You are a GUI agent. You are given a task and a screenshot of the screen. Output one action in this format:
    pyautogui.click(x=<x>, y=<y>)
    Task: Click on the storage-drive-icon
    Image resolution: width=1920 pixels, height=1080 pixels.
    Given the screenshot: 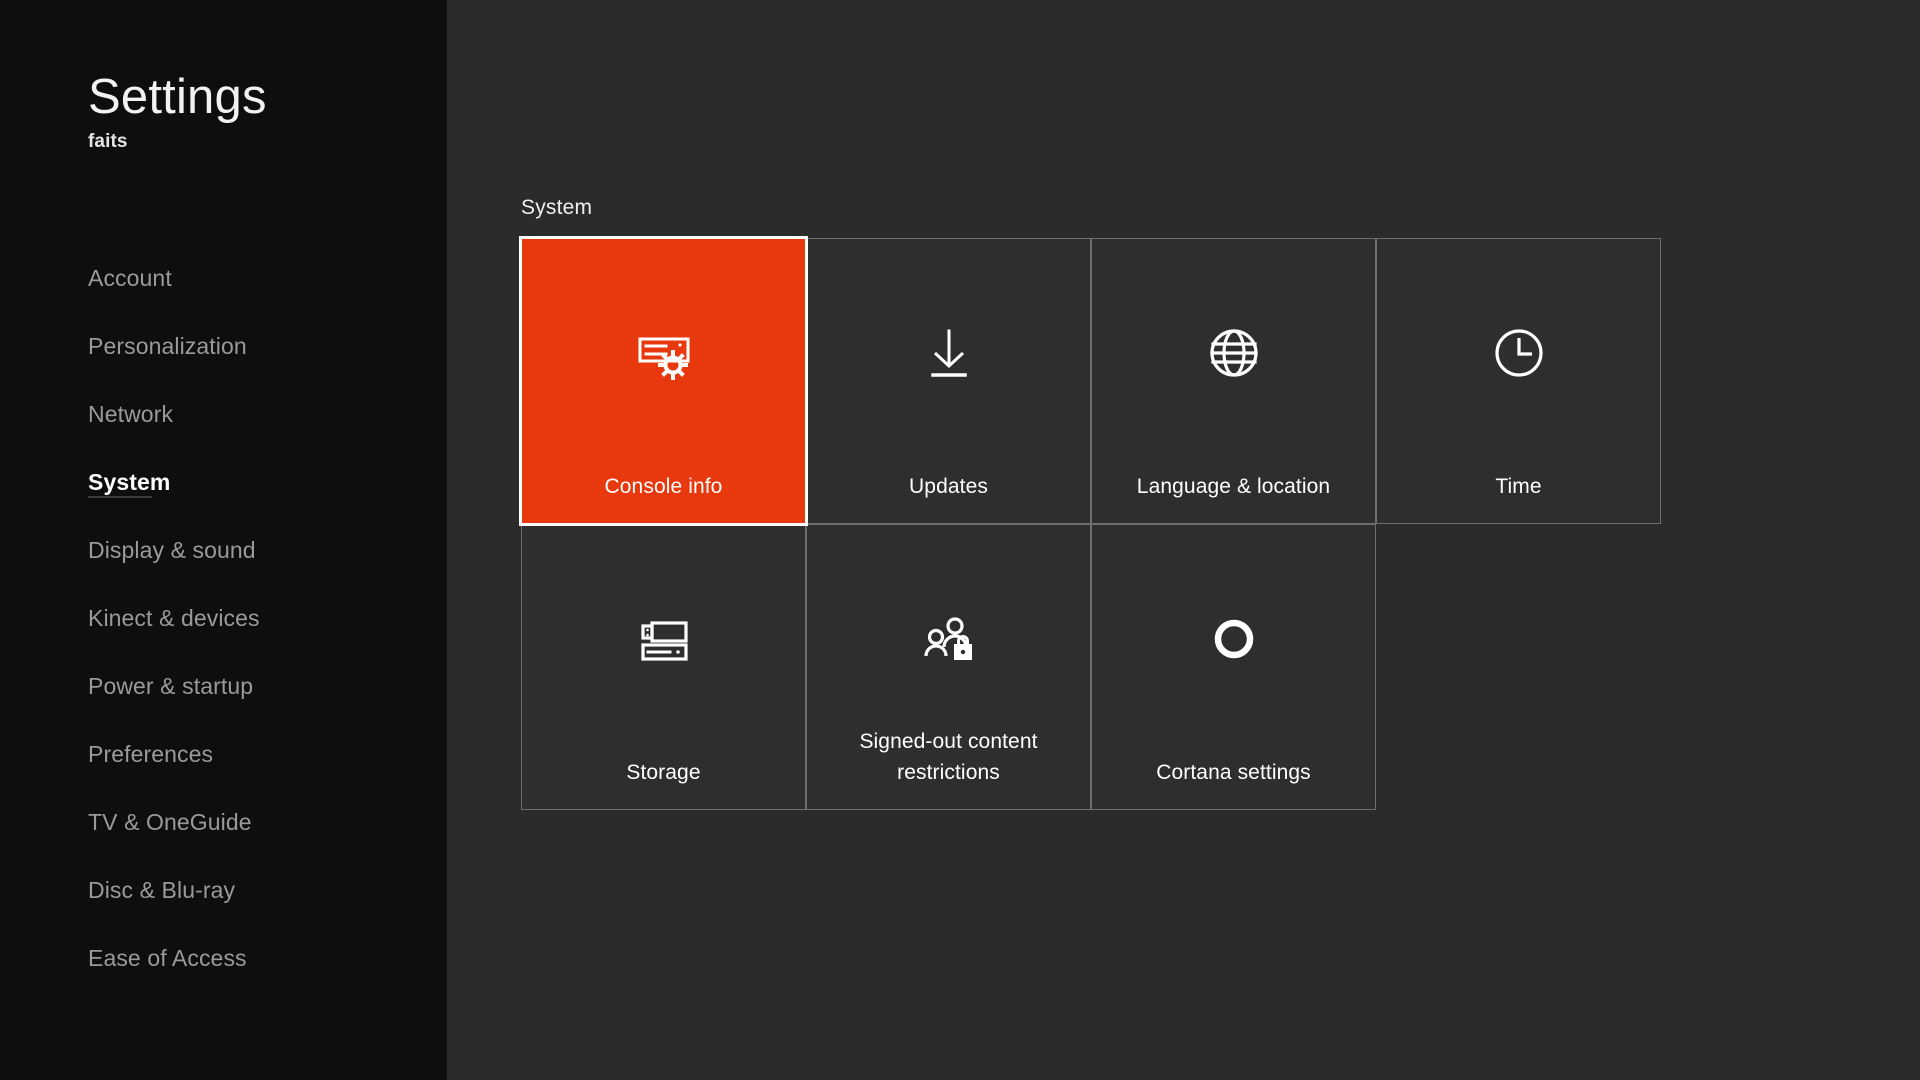 What is the action you would take?
    pyautogui.click(x=664, y=639)
    